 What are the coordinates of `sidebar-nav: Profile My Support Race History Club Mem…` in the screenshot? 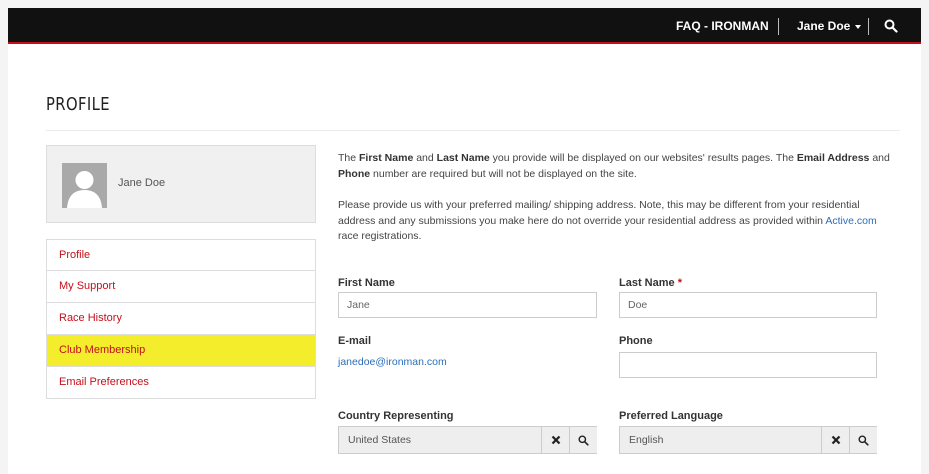 It's located at (181, 319).